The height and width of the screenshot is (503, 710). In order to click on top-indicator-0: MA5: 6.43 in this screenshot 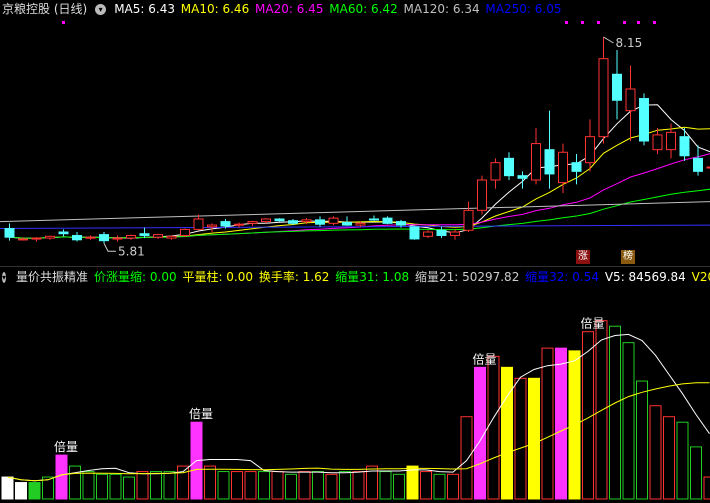, I will do `click(144, 9)`.